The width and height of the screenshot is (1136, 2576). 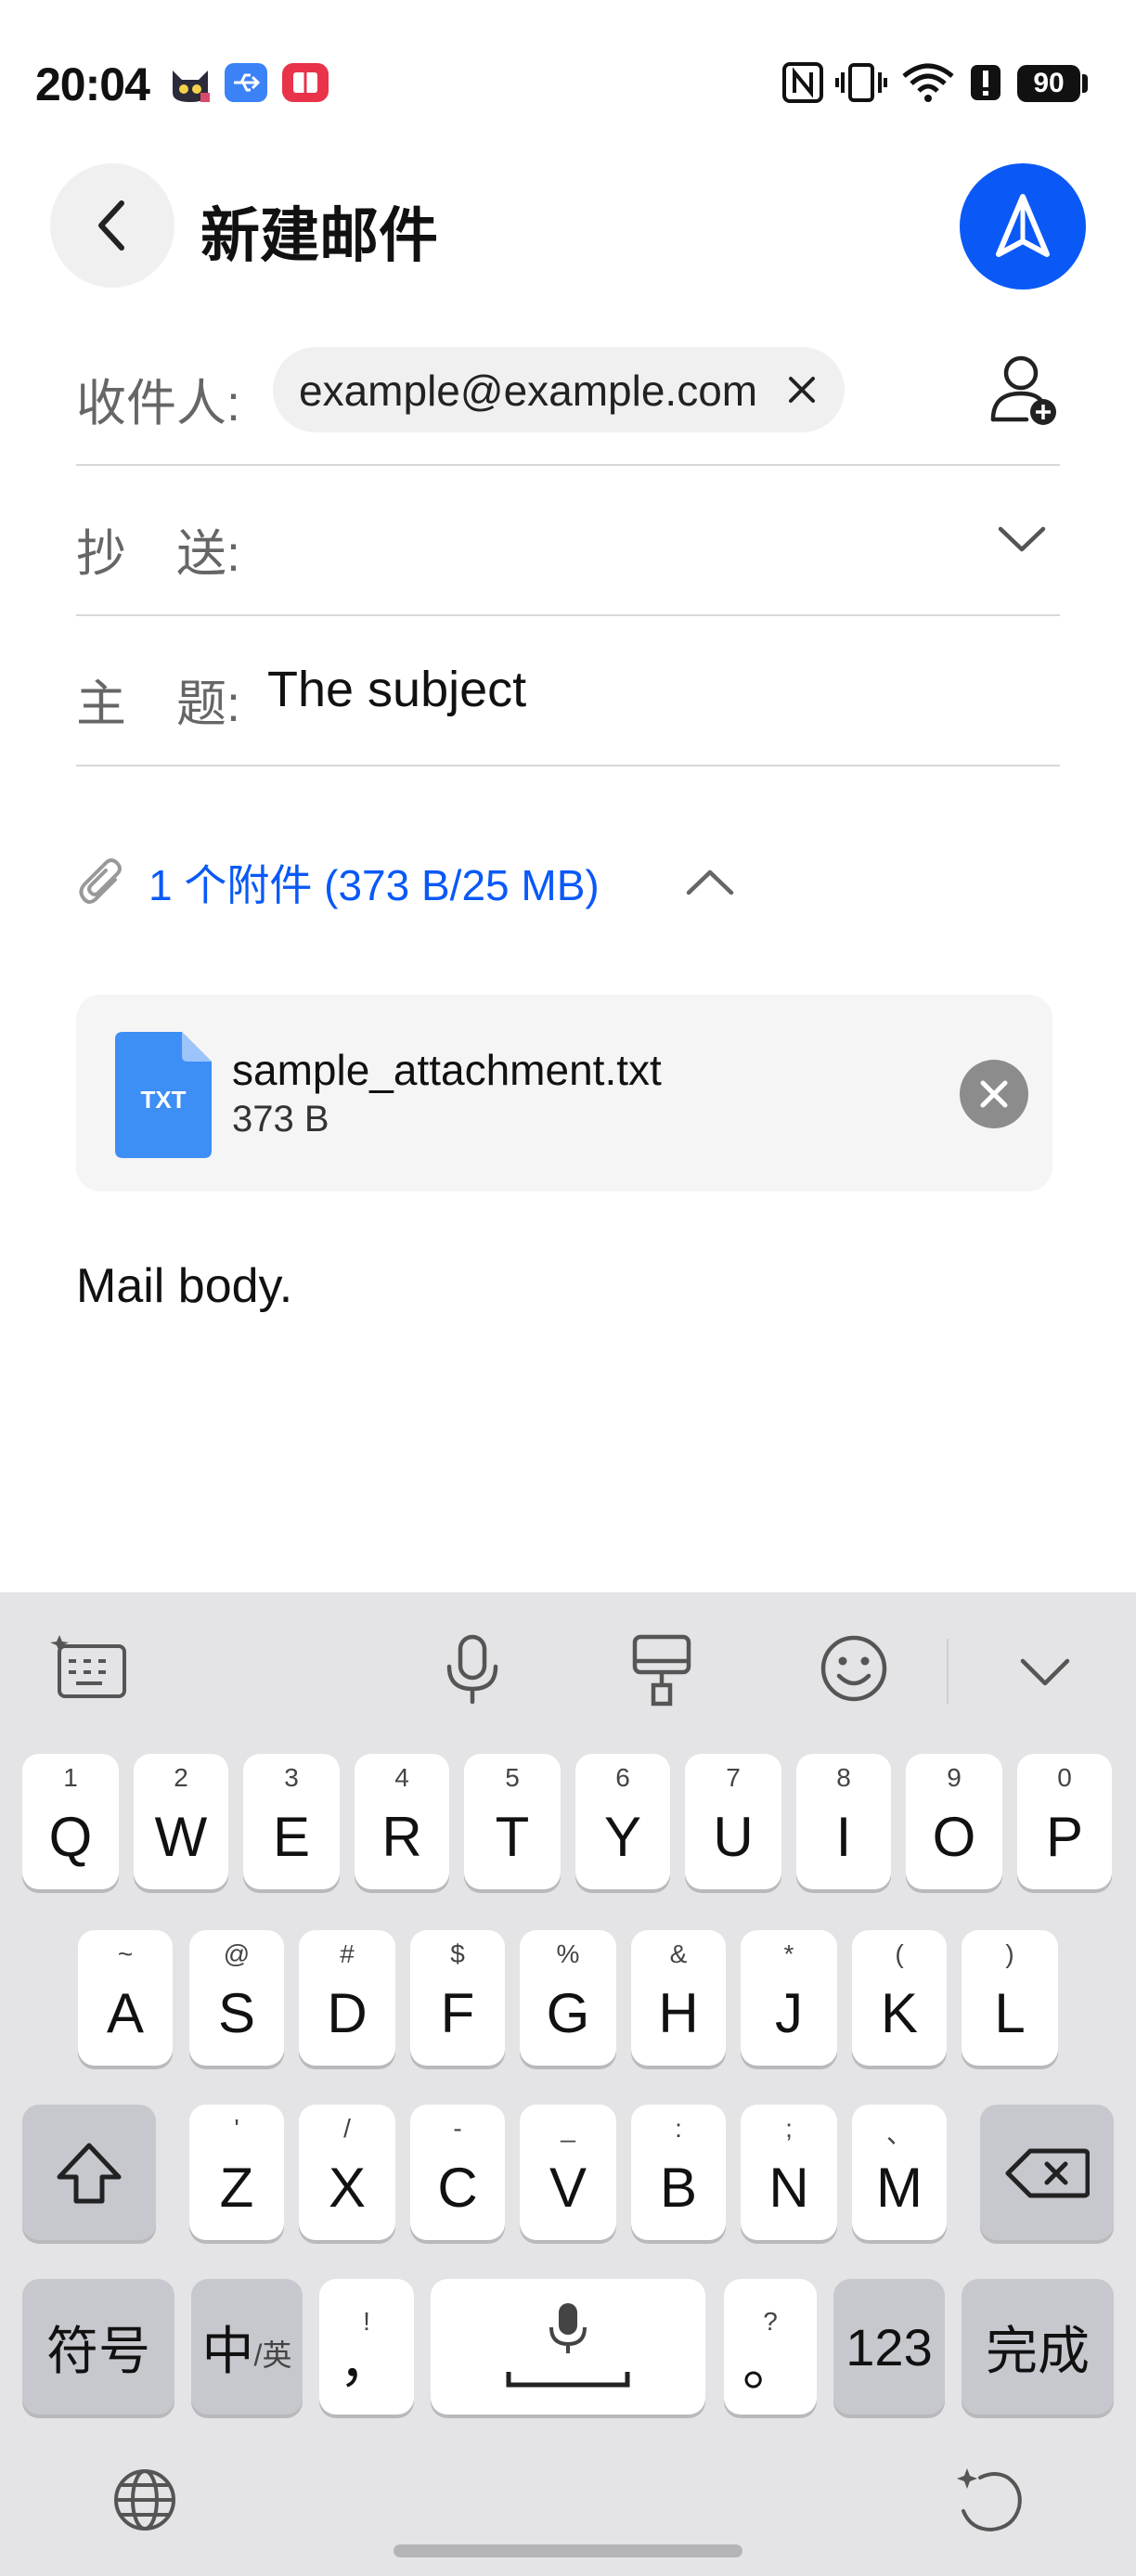 I want to click on keyboard-layout-icon, so click(x=90, y=1668).